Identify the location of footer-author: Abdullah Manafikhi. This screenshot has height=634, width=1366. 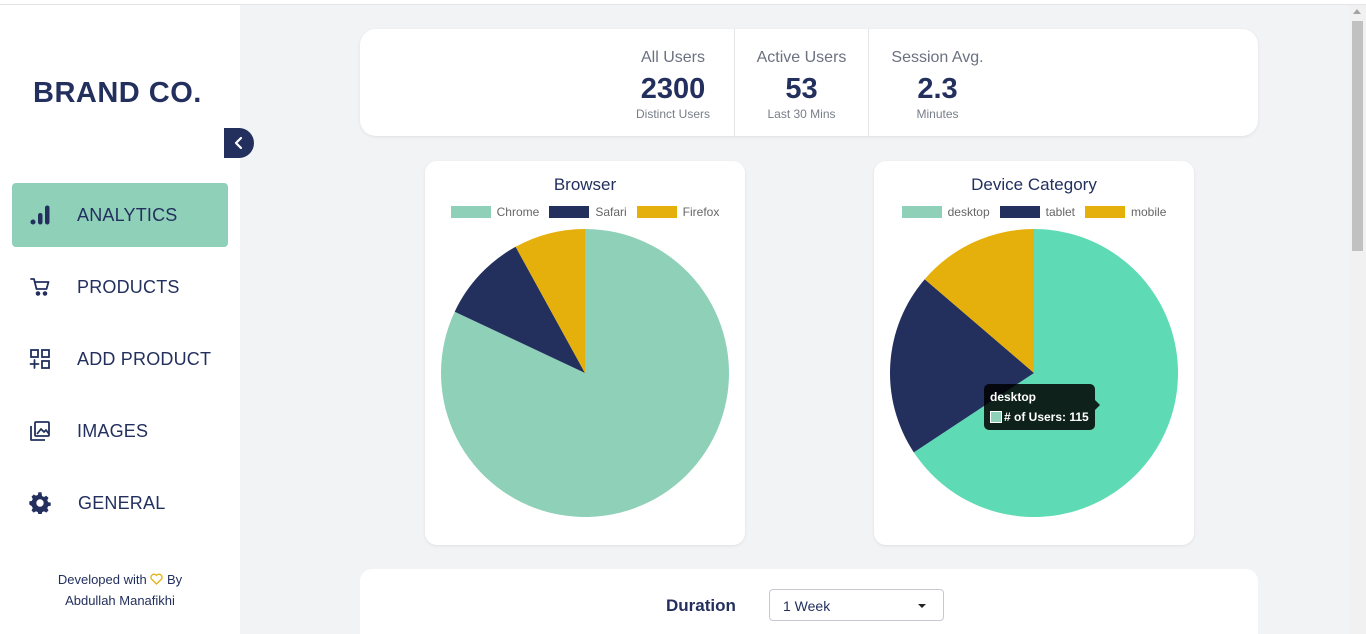
(120, 600).